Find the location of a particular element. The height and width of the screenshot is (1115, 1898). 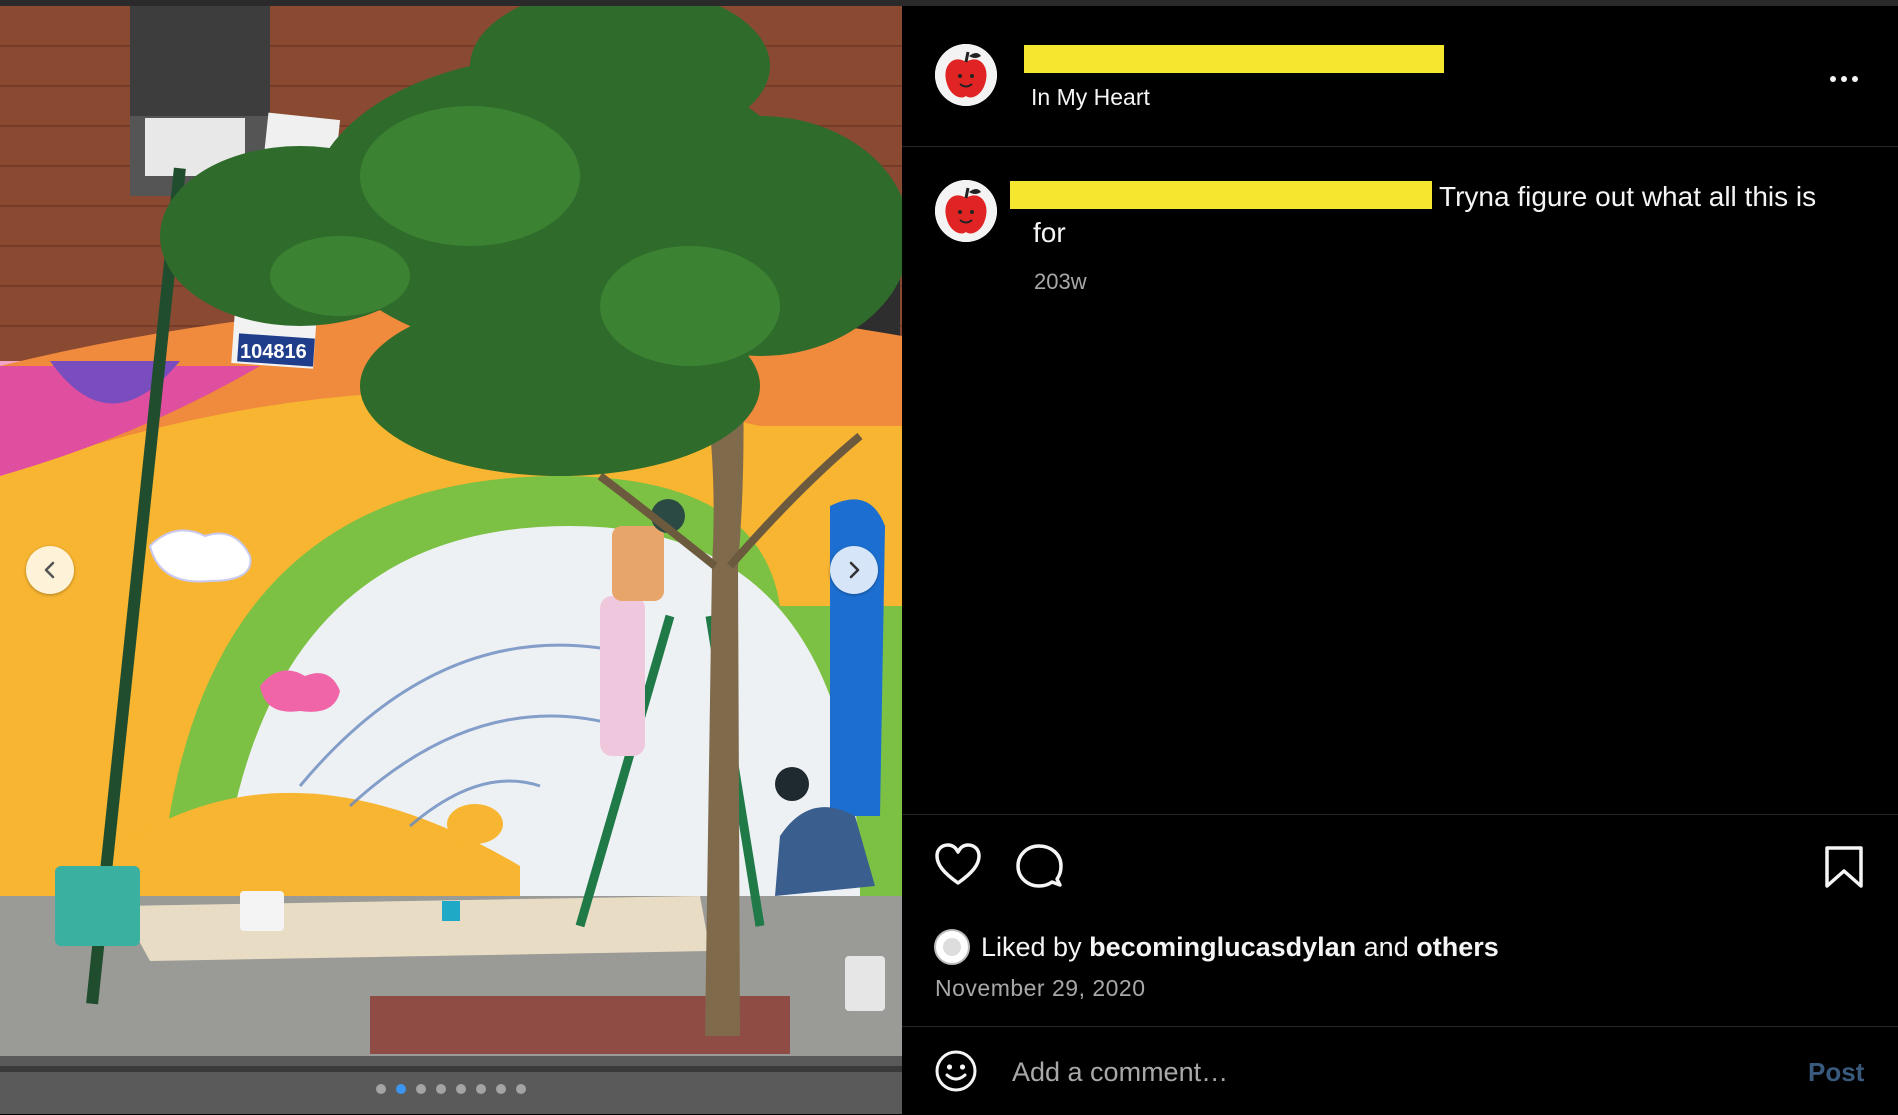

heart-icon is located at coordinates (958, 864).